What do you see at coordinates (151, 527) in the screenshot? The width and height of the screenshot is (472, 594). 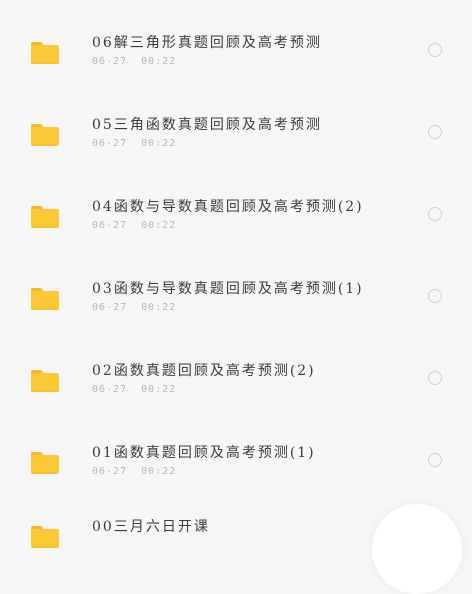 I see `file-name: 00三月六日开课` at bounding box center [151, 527].